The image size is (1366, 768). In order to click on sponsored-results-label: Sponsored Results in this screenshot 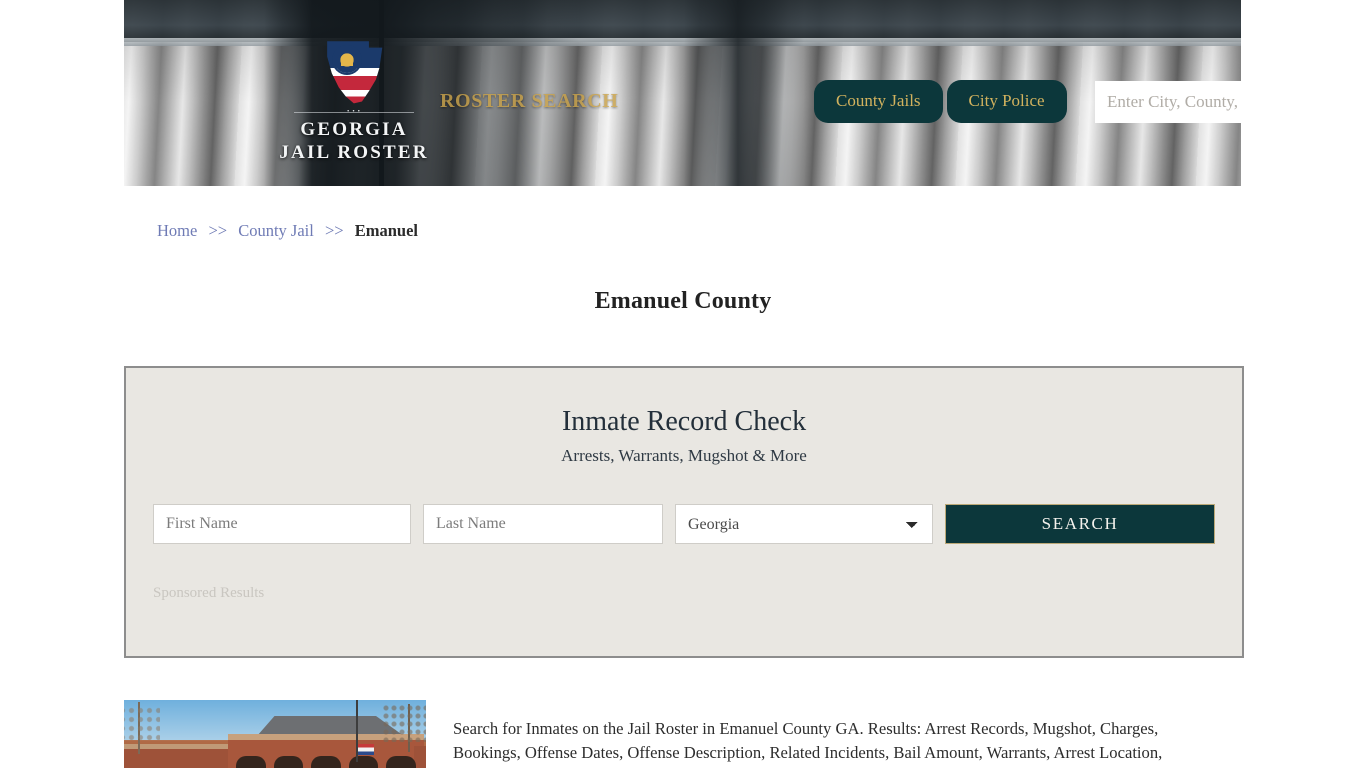, I will do `click(209, 593)`.